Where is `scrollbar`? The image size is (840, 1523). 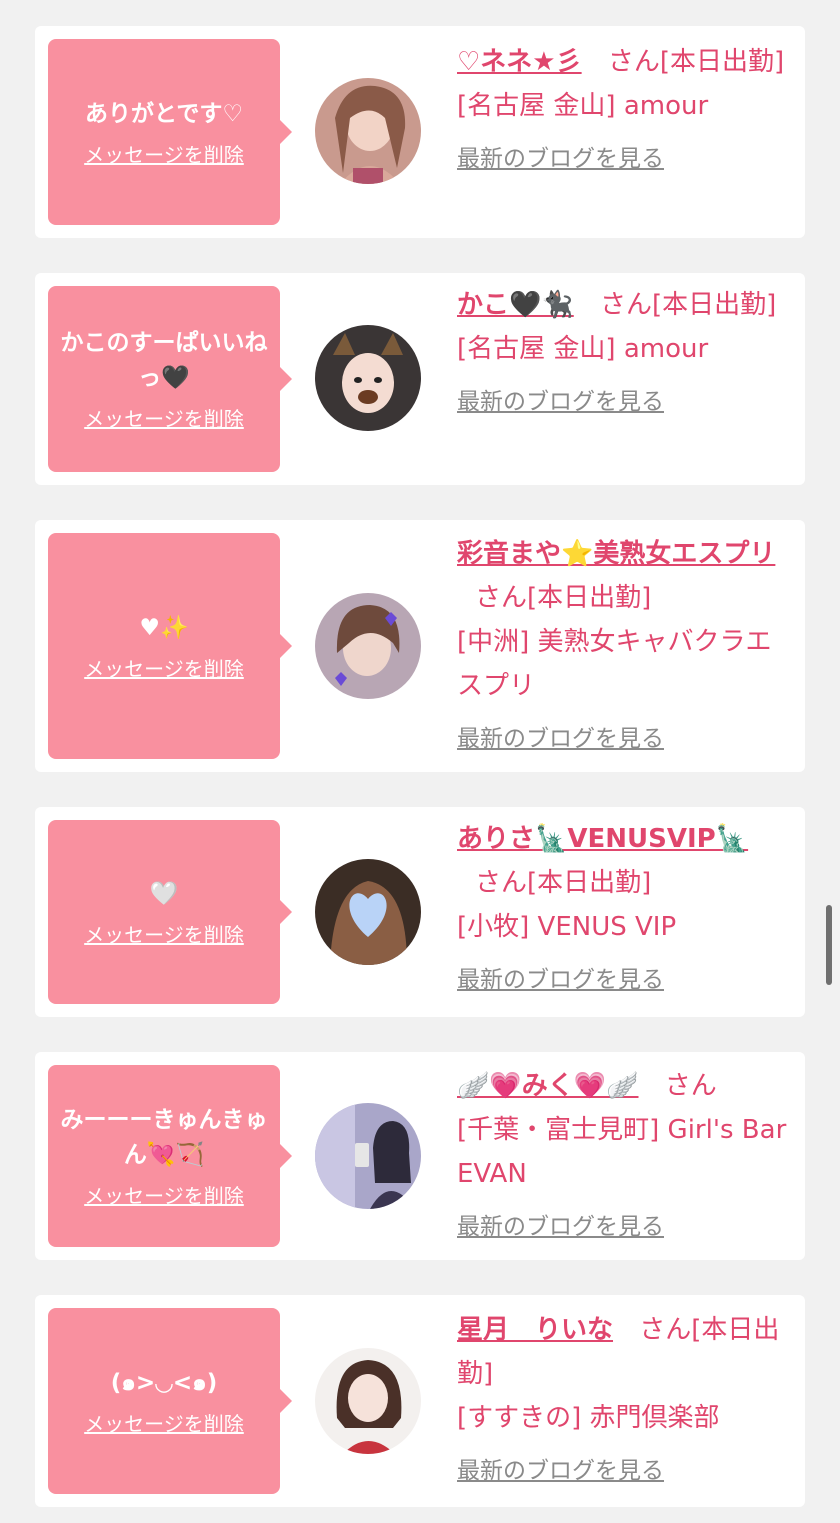 scrollbar is located at coordinates (829, 945).